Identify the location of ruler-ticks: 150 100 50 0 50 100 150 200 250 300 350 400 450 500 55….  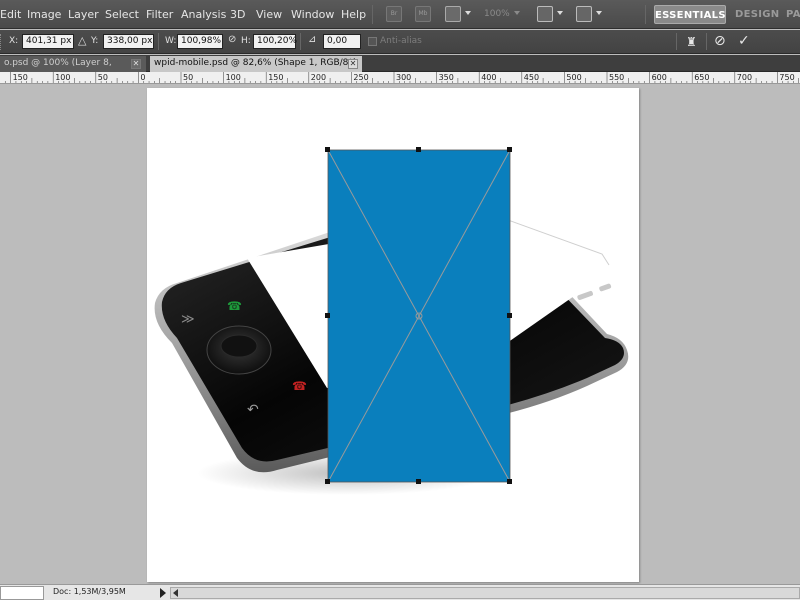
(402, 77).